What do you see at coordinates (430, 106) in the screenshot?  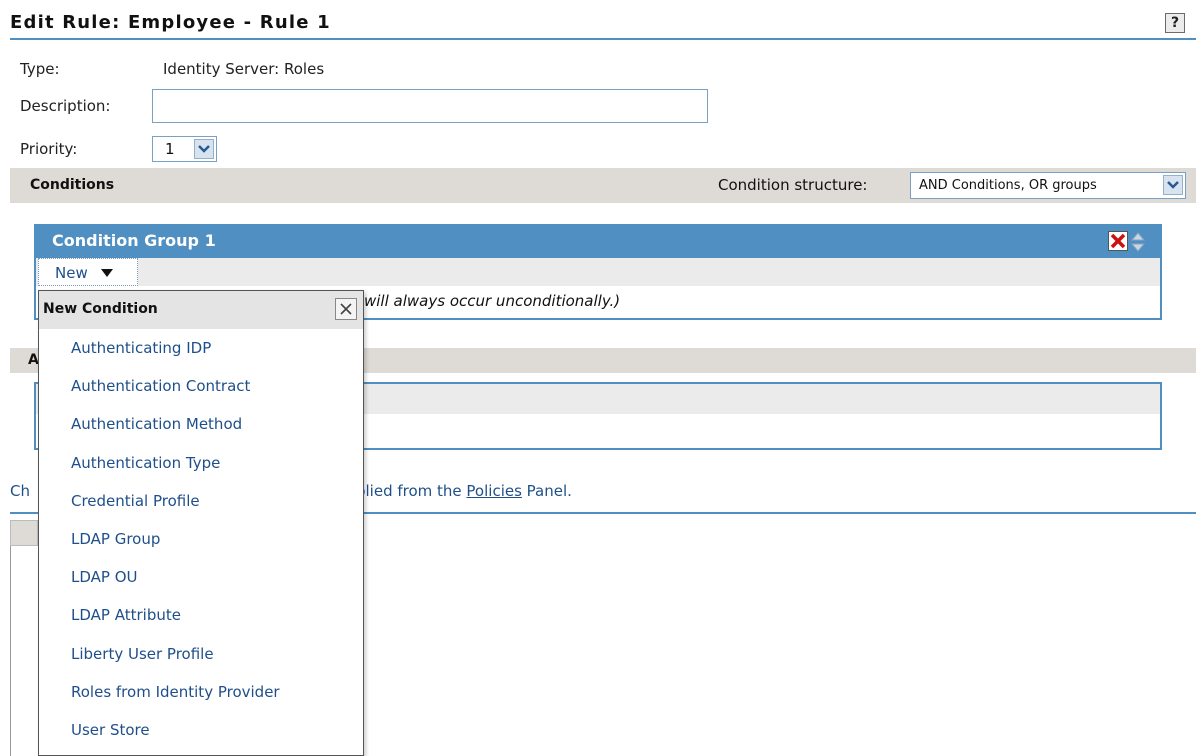 I see `description-input` at bounding box center [430, 106].